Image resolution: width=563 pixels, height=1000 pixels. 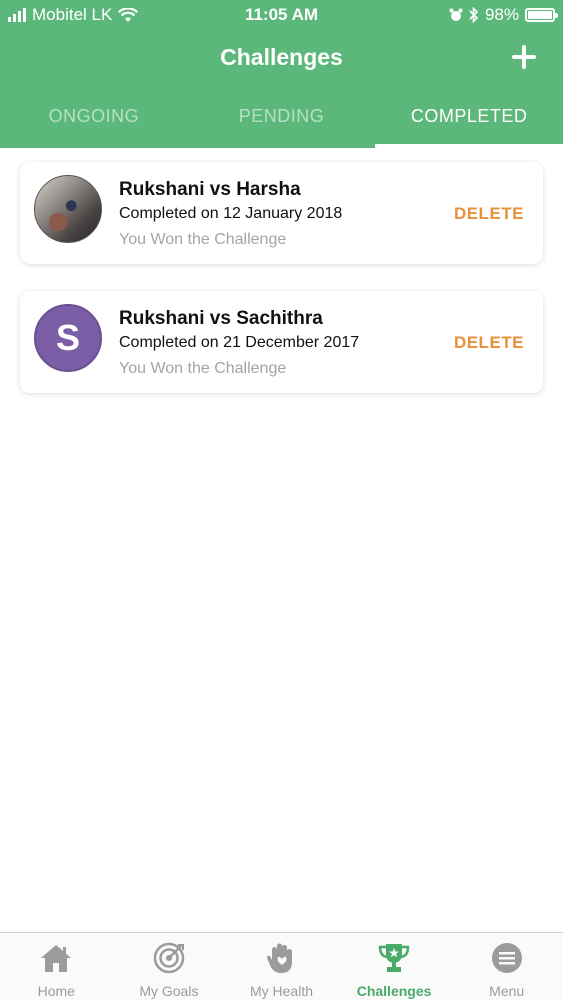 What do you see at coordinates (68, 338) in the screenshot?
I see `avatar: S` at bounding box center [68, 338].